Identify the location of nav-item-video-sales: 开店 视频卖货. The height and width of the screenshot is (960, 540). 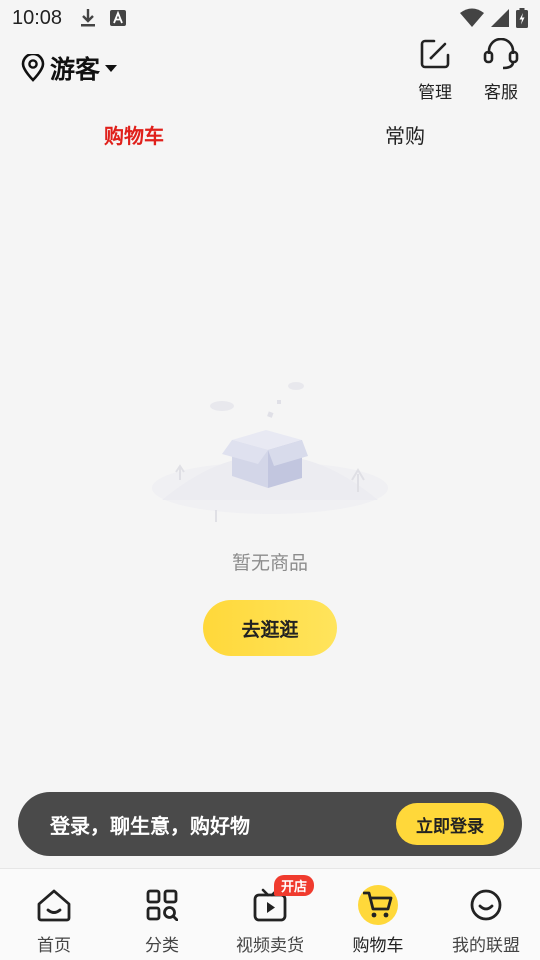
(270, 914).